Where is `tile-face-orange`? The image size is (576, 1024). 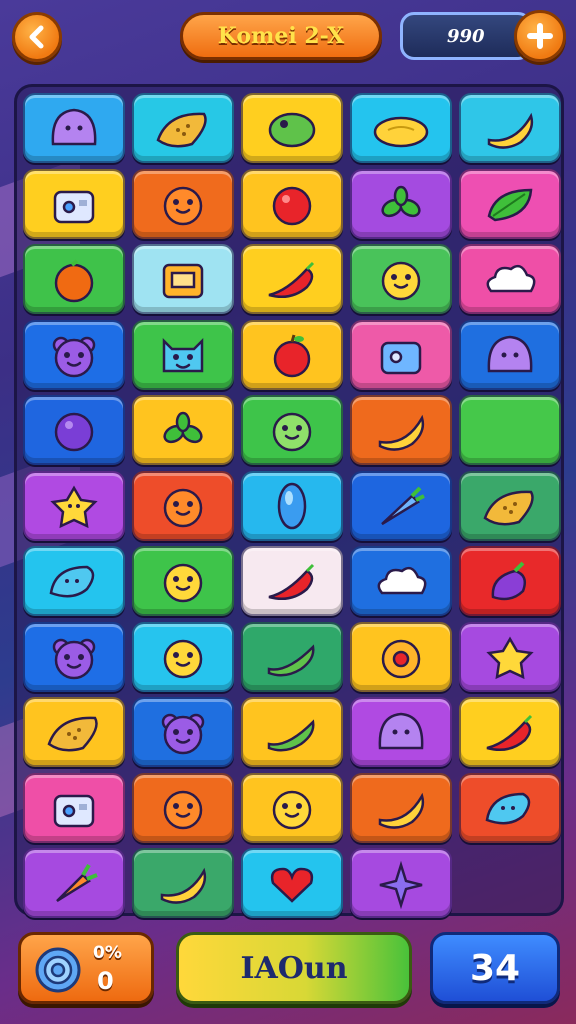
tile-face-orange is located at coordinates (183, 203).